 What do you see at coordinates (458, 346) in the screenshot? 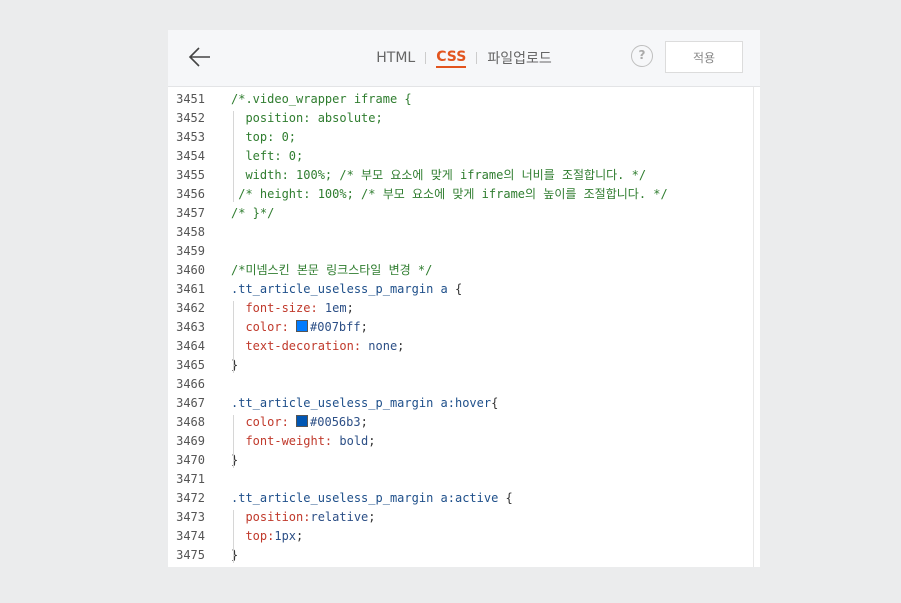
I see `code-line: 3464 text-decoration: none;` at bounding box center [458, 346].